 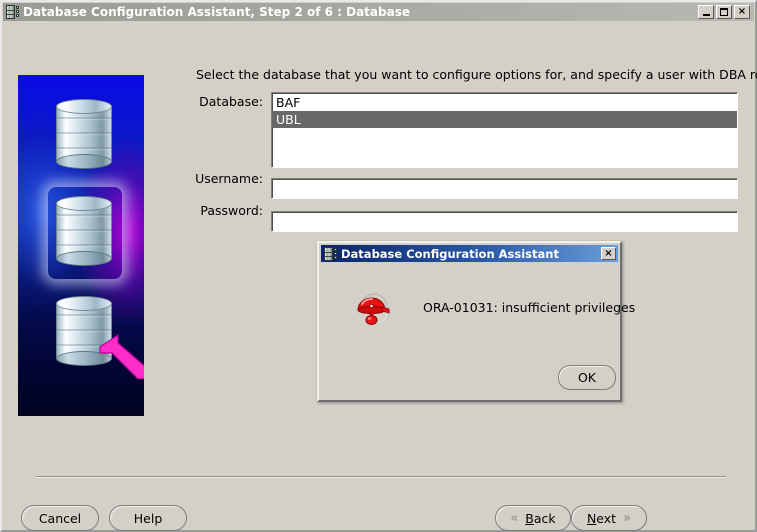 I want to click on password-input, so click(x=504, y=222).